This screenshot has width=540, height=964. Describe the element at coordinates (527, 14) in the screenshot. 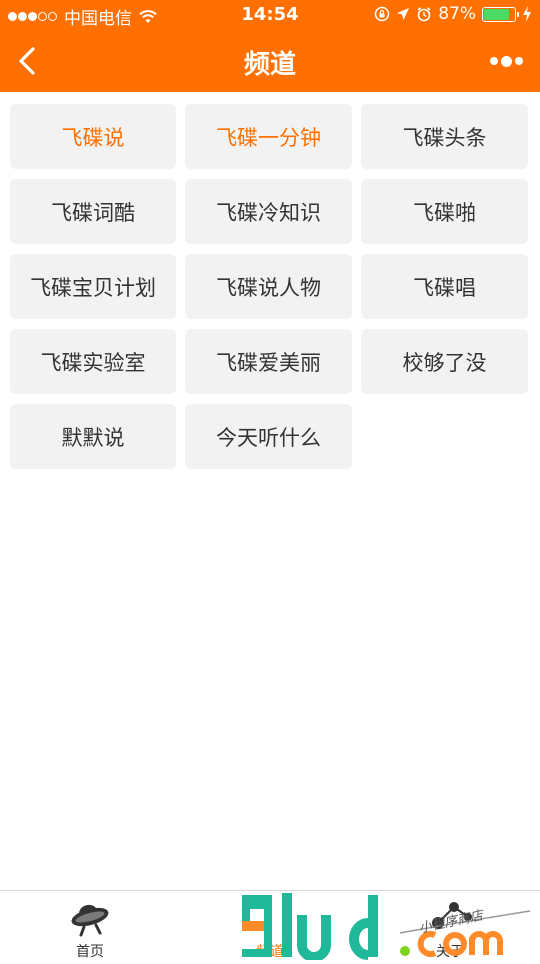

I see `charging-bolt-icon` at that location.